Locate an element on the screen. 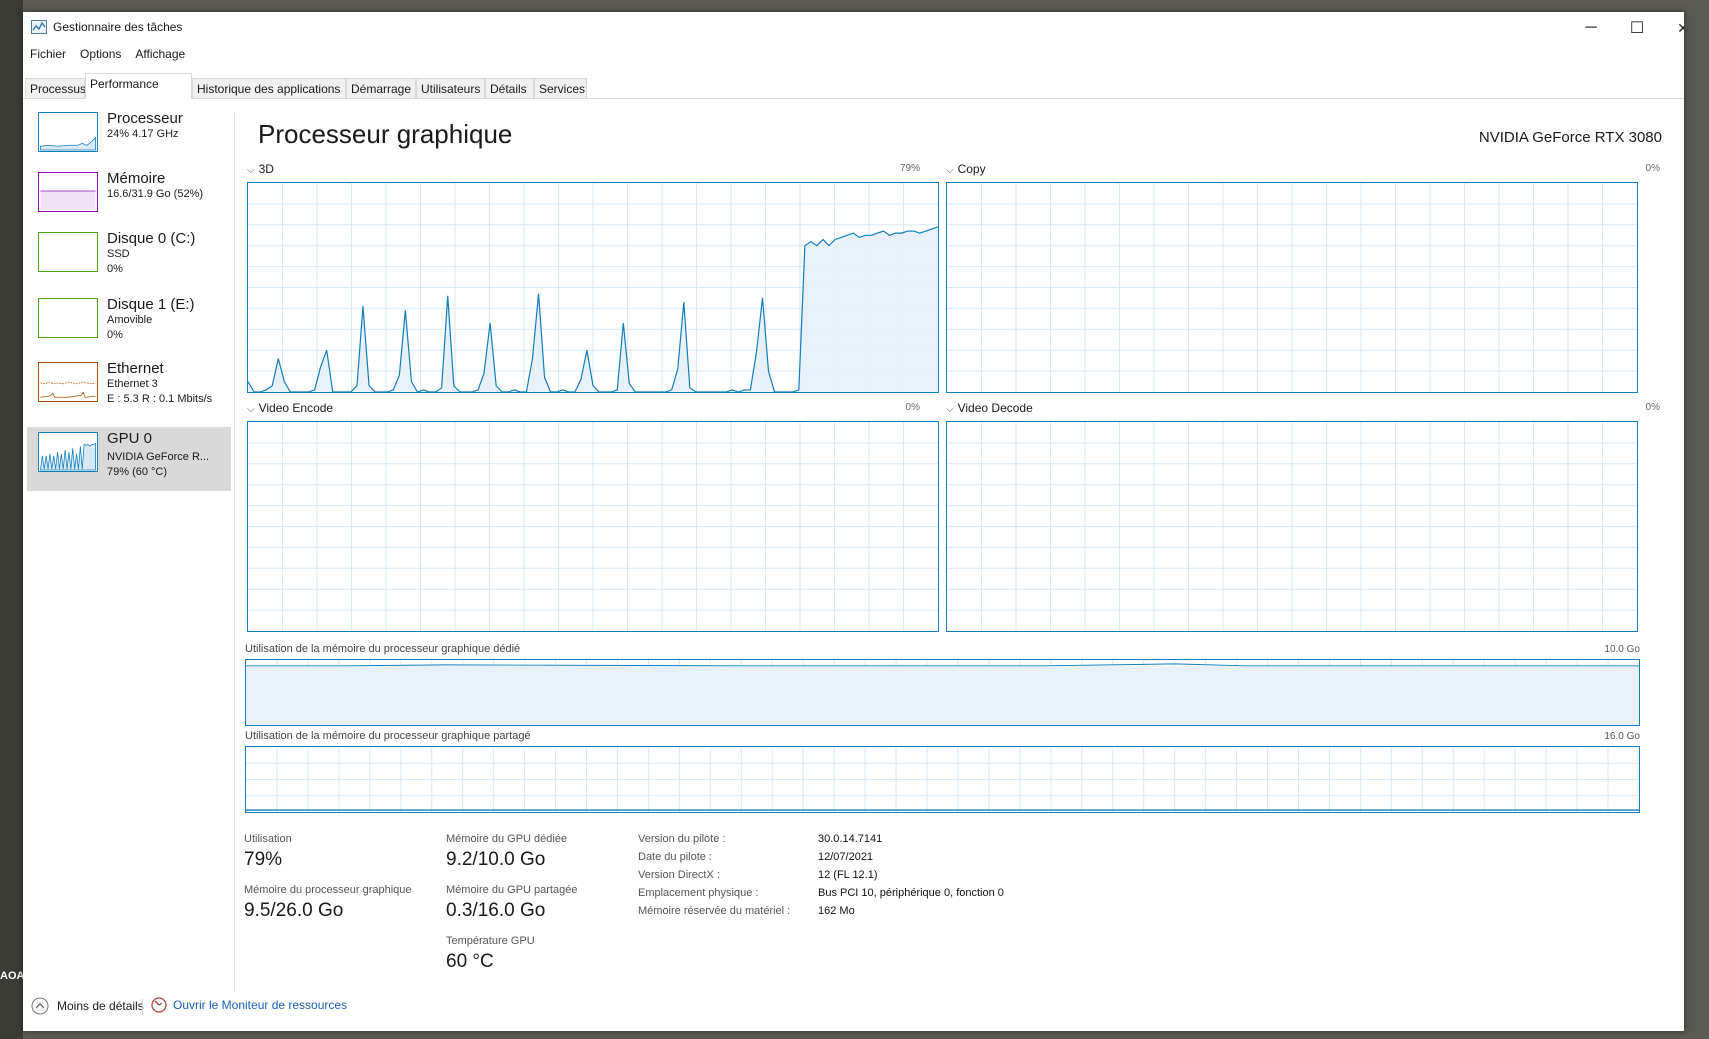 The image size is (1709, 1039). disk1-thumbnail is located at coordinates (68, 318).